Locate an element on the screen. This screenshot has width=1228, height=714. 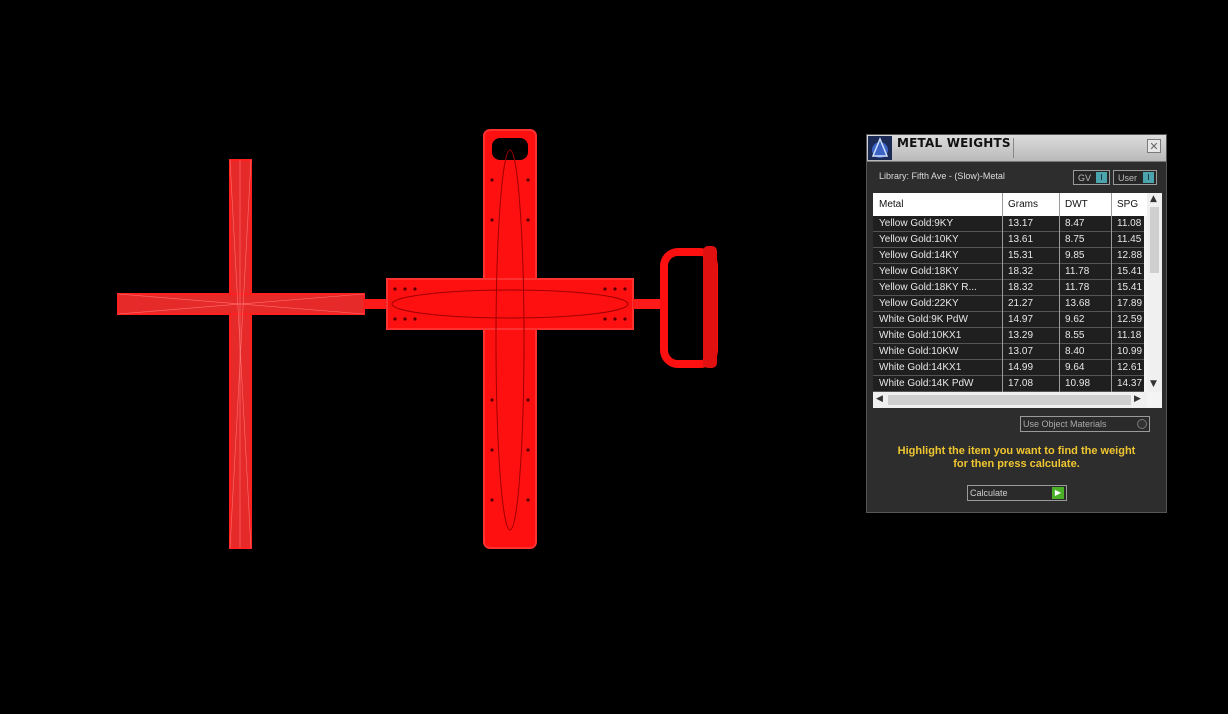
instruction-line-2: for then press calculate. is located at coordinates (1016, 464).